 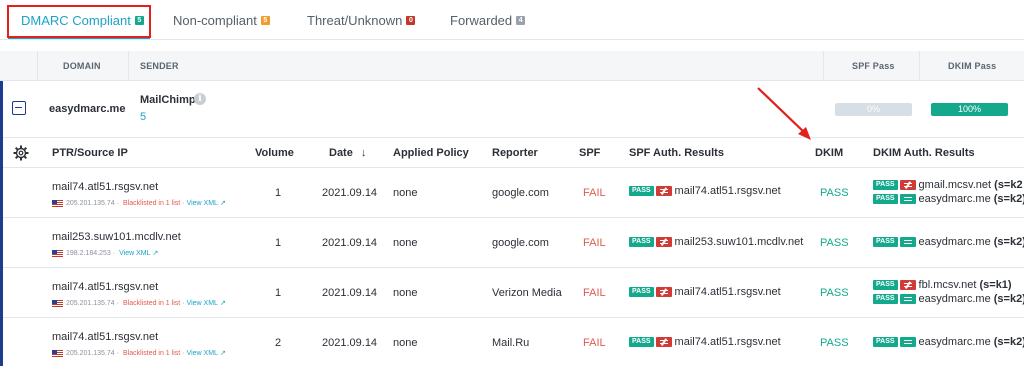 What do you see at coordinates (355, 20) in the screenshot?
I see `tab-label: Threat/Unknown` at bounding box center [355, 20].